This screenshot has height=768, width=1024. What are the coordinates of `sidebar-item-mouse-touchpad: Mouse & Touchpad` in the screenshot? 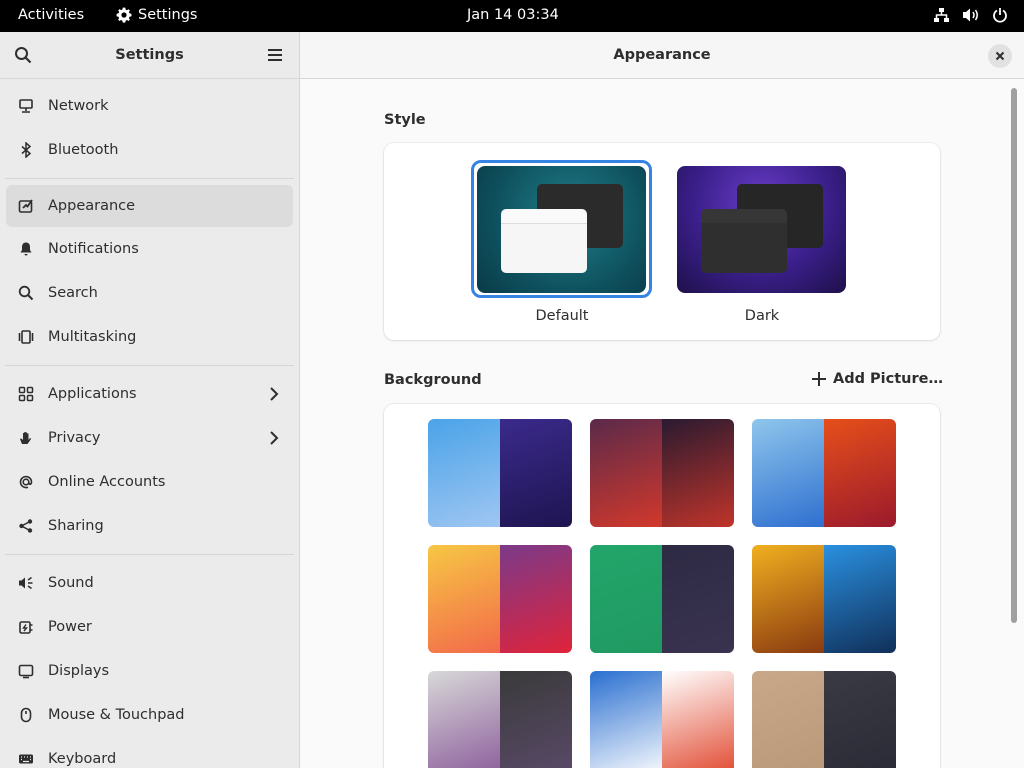 It's located at (149, 715).